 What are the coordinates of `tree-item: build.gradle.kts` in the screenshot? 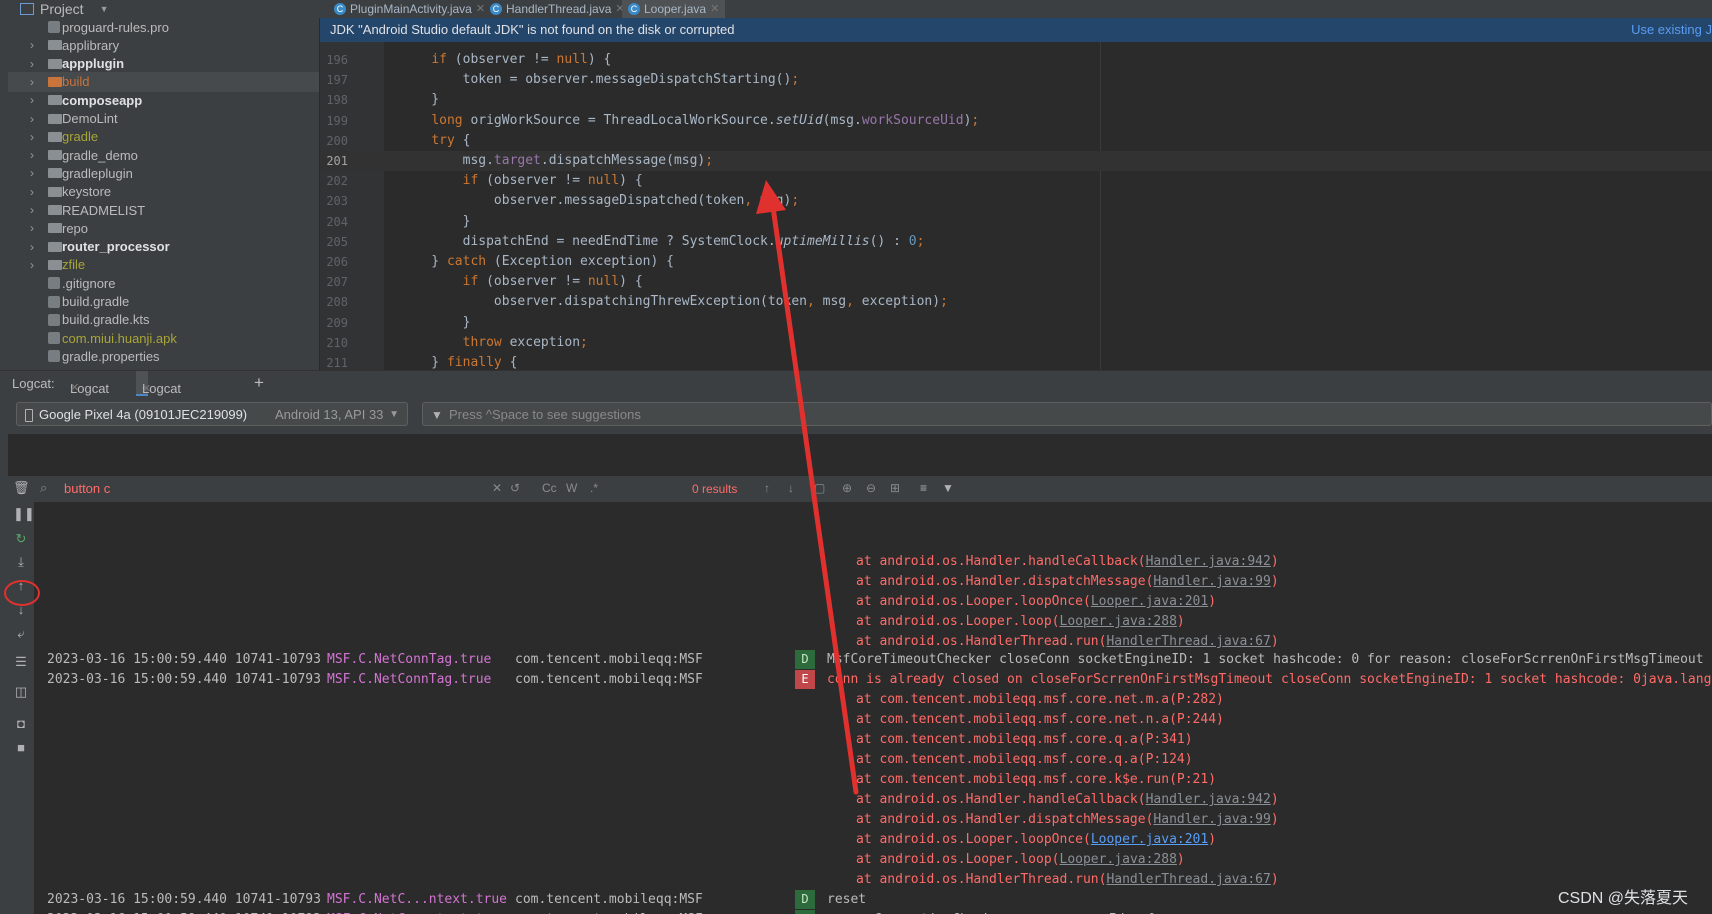 It's located at (163, 320).